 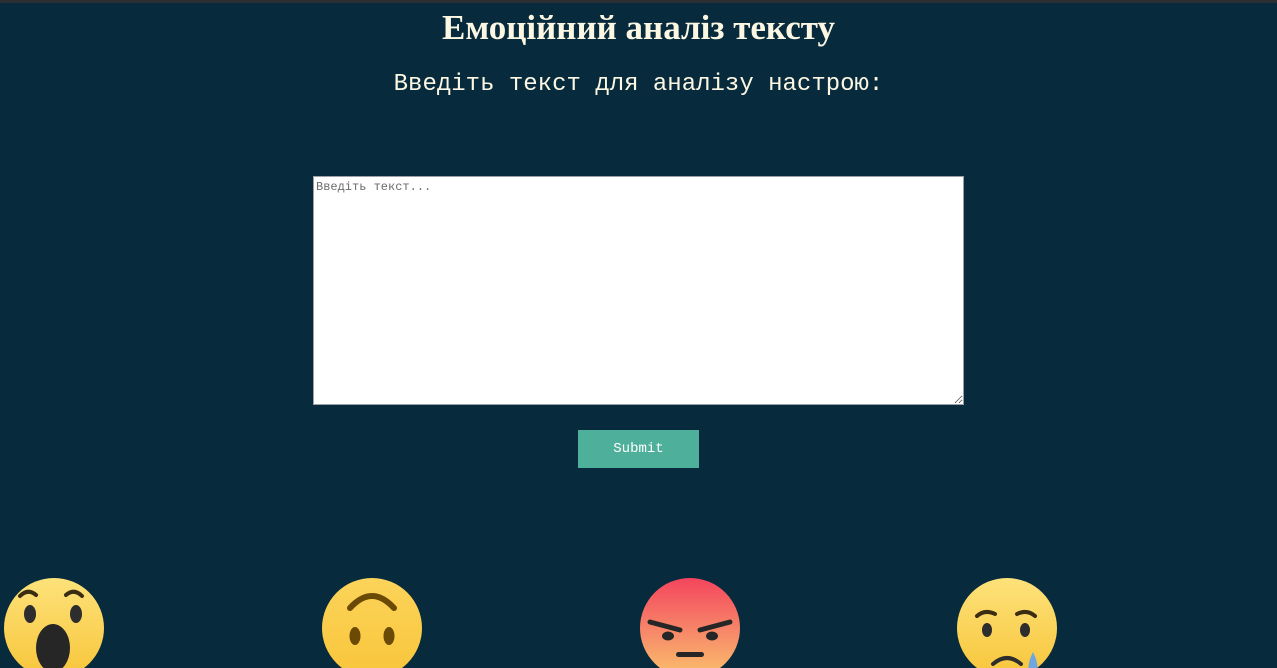 I want to click on submit-button: Submit, so click(x=638, y=449).